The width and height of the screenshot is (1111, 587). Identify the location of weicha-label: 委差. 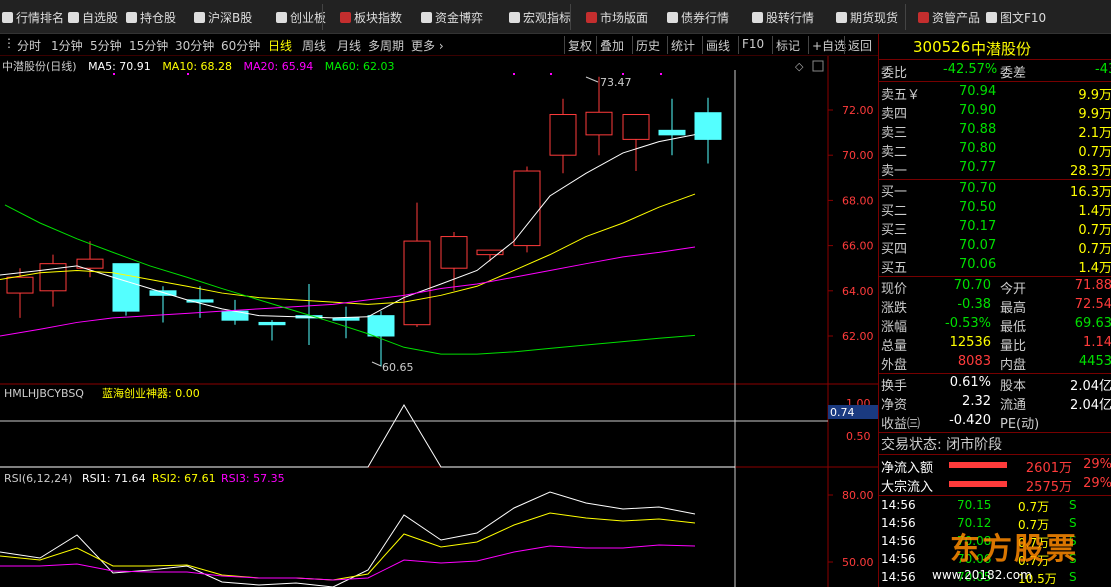
(1013, 73).